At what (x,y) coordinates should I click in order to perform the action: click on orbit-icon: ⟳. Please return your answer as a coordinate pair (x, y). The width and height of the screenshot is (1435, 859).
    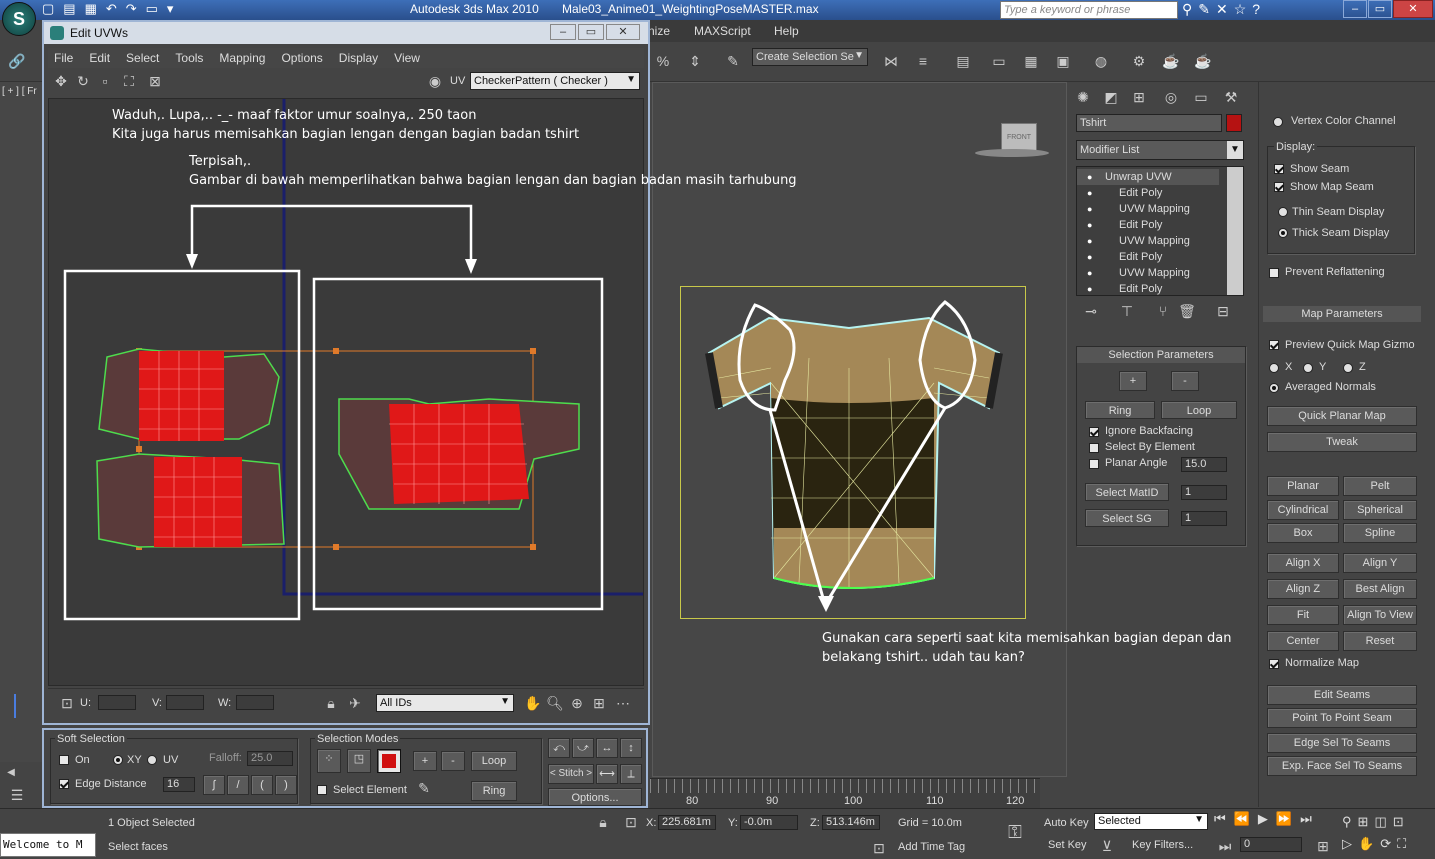
    Looking at the image, I should click on (1388, 843).